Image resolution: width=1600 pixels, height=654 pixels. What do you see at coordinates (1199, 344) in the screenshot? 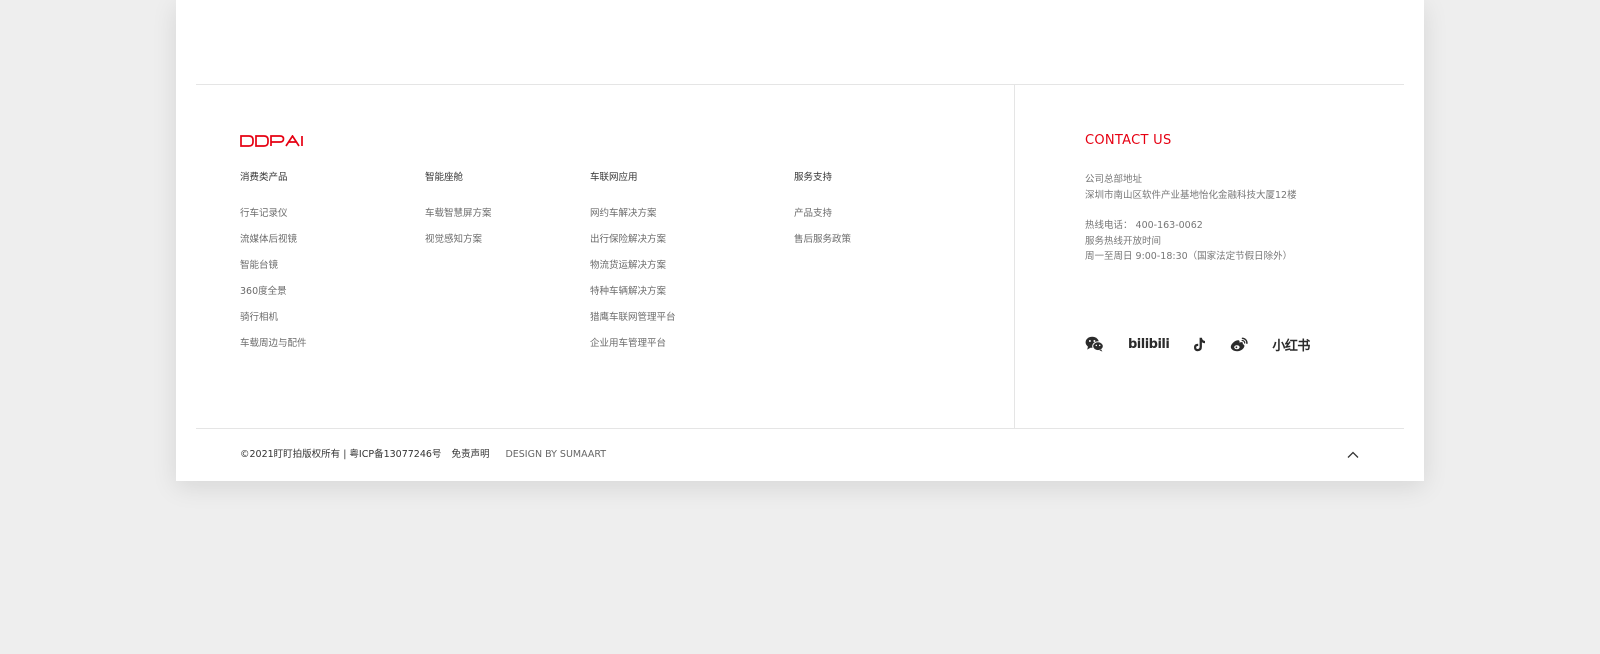
I see `douyin-icon` at bounding box center [1199, 344].